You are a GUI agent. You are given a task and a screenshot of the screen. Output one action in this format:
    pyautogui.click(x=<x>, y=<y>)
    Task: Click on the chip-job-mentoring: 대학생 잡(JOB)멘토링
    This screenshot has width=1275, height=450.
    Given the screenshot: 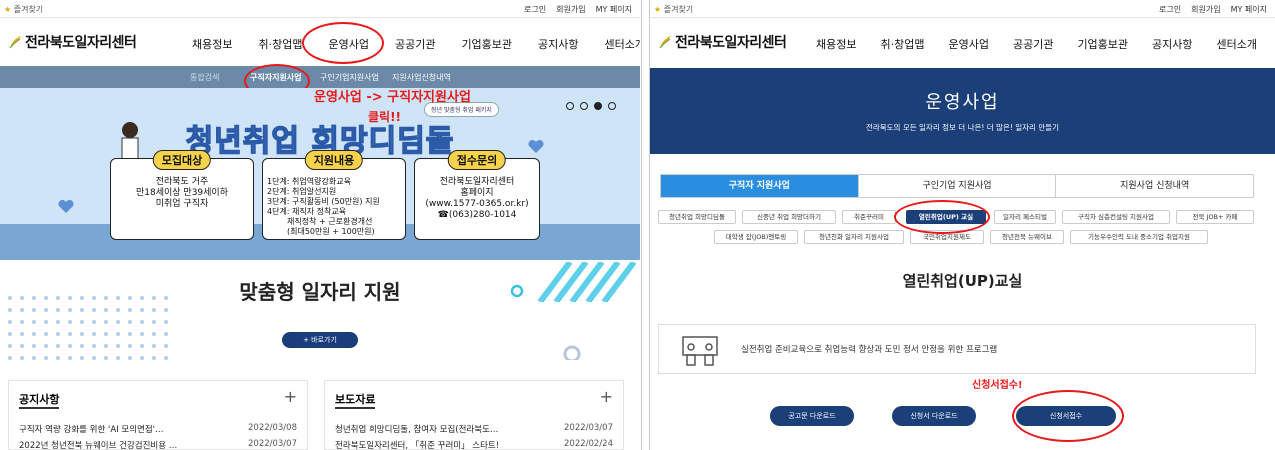 What is the action you would take?
    pyautogui.click(x=756, y=237)
    